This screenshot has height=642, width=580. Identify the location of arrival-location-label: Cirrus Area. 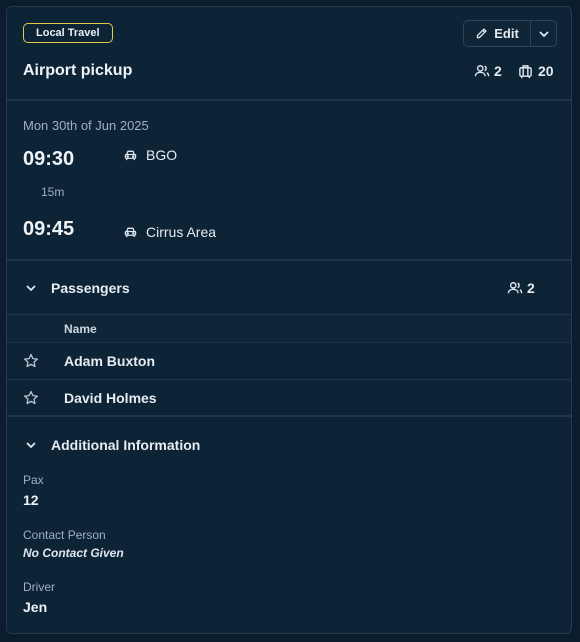
(181, 232).